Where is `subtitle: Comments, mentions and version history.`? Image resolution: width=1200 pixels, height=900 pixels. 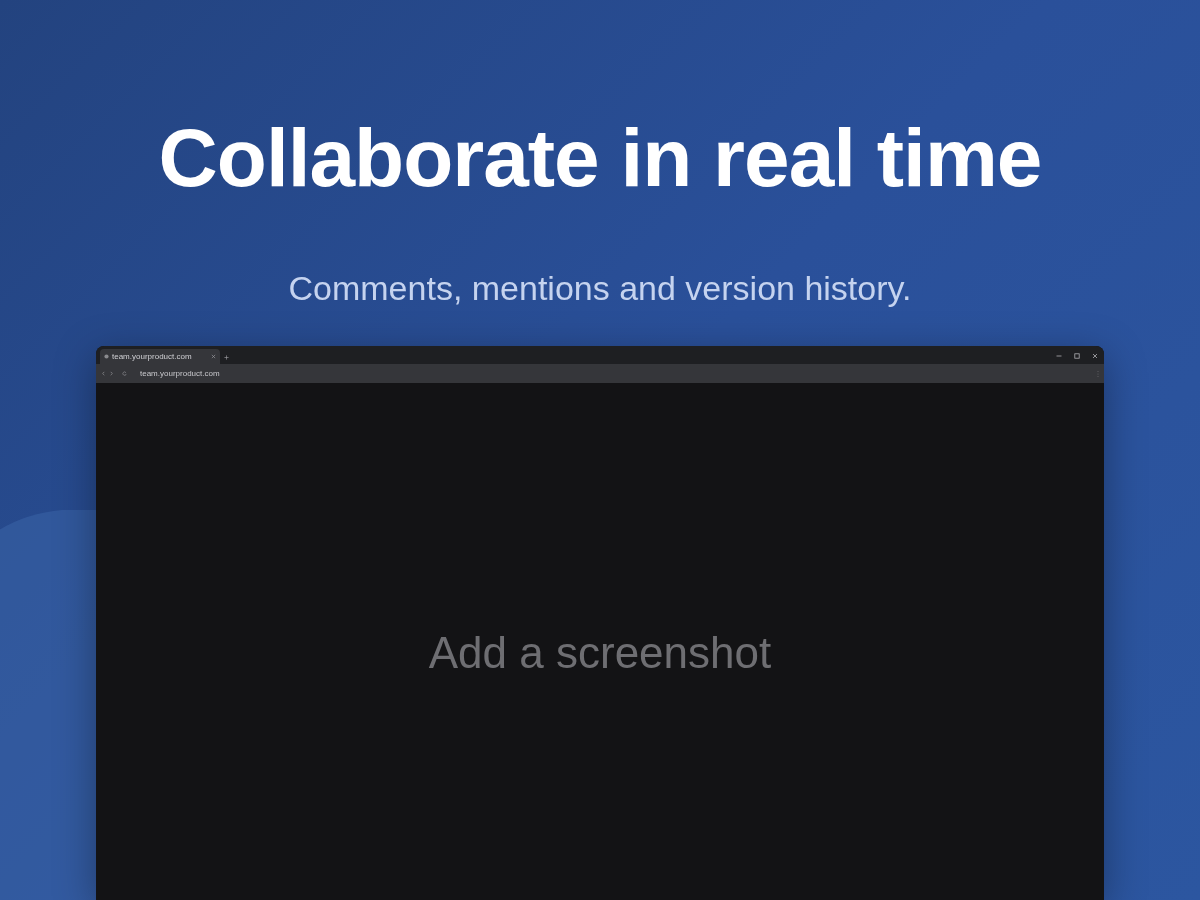
subtitle: Comments, mentions and version history. is located at coordinates (600, 288).